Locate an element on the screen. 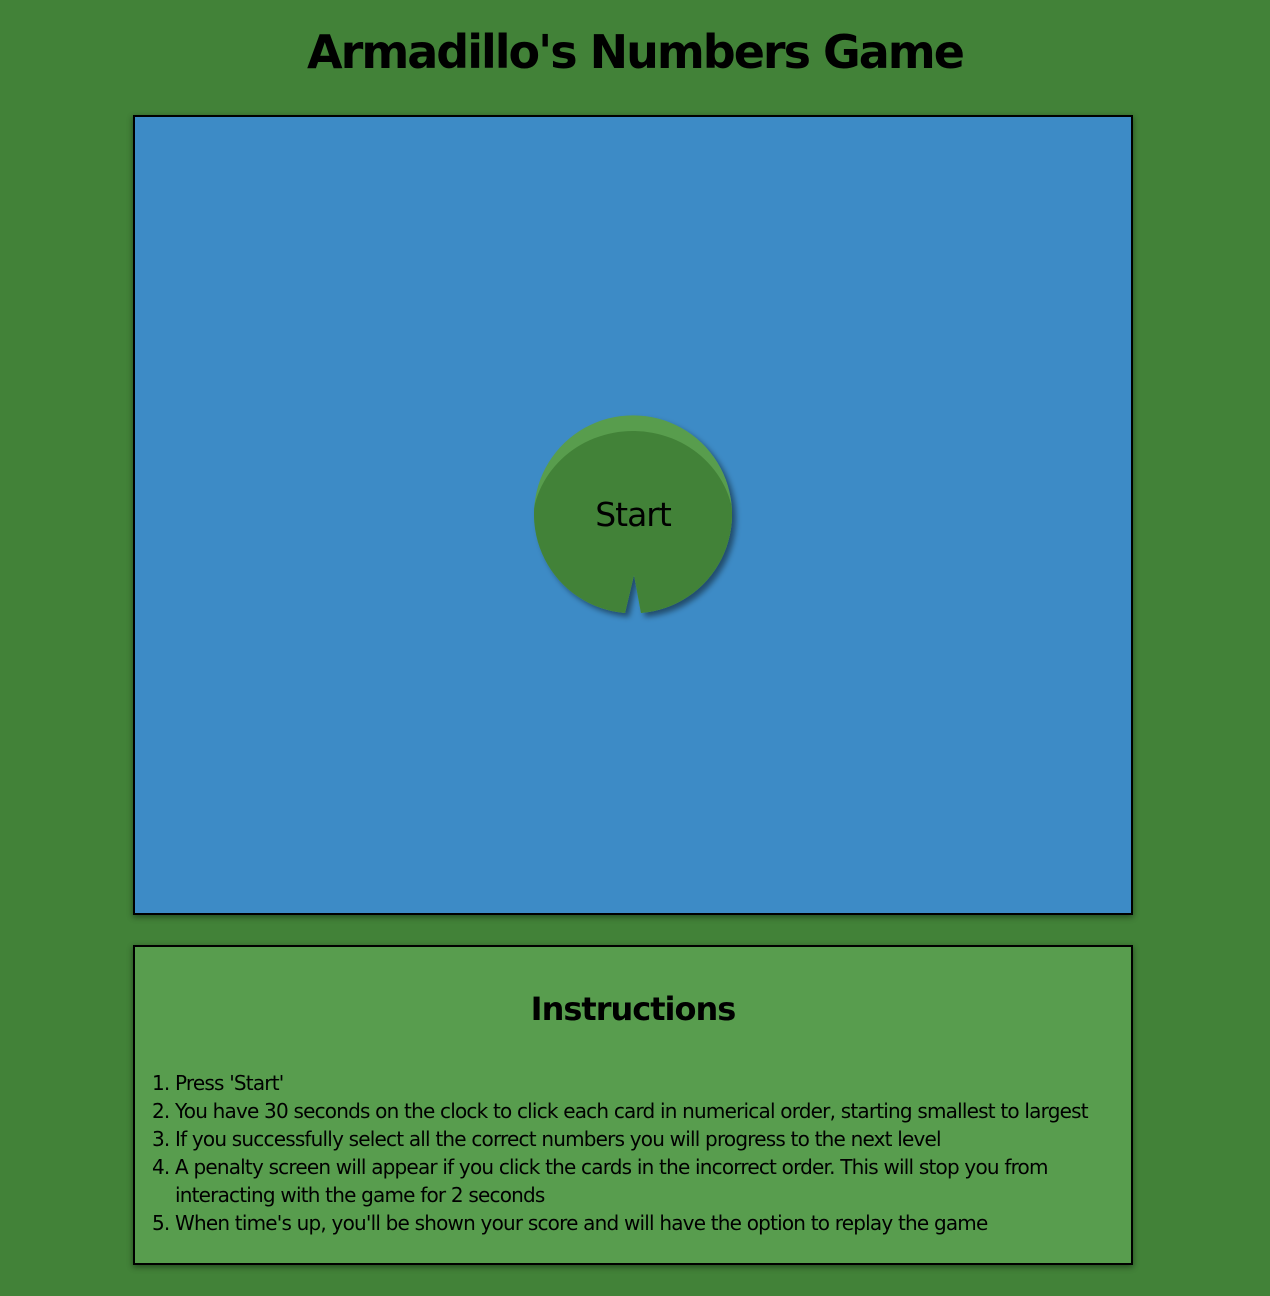 The width and height of the screenshot is (1270, 1296). start-button: Start is located at coordinates (633, 515).